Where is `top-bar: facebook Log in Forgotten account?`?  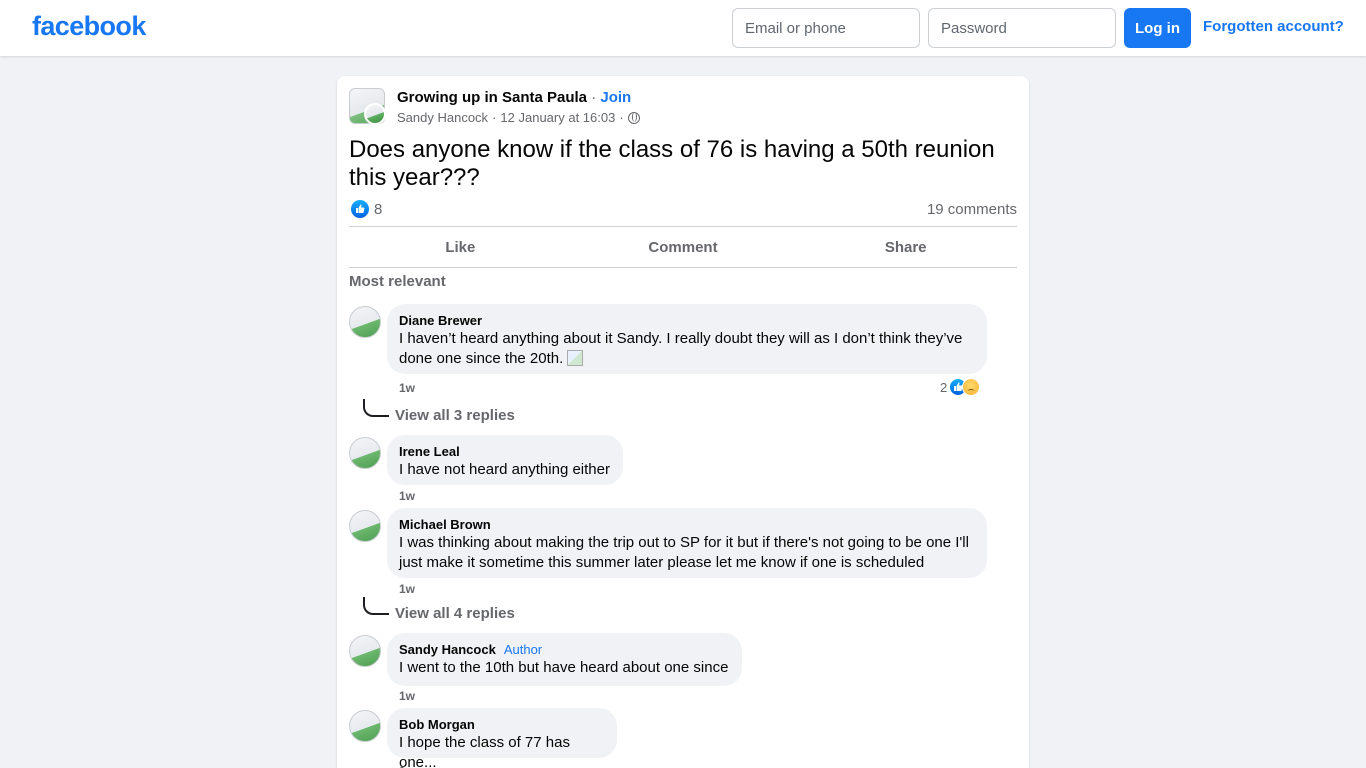
top-bar: facebook Log in Forgotten account? is located at coordinates (683, 28).